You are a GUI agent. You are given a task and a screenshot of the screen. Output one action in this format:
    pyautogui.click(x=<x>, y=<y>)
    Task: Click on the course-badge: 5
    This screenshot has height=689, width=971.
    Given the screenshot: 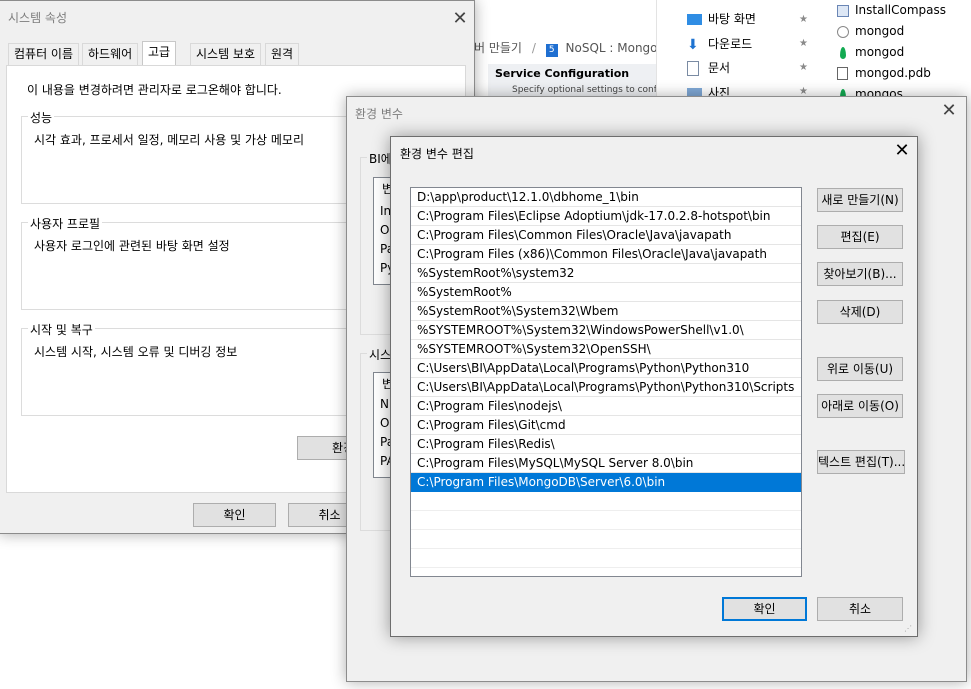 What is the action you would take?
    pyautogui.click(x=551, y=50)
    